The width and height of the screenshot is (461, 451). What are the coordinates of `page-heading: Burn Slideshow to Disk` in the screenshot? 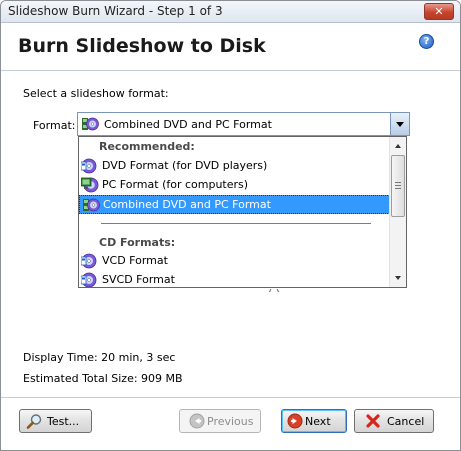 It's located at (142, 46).